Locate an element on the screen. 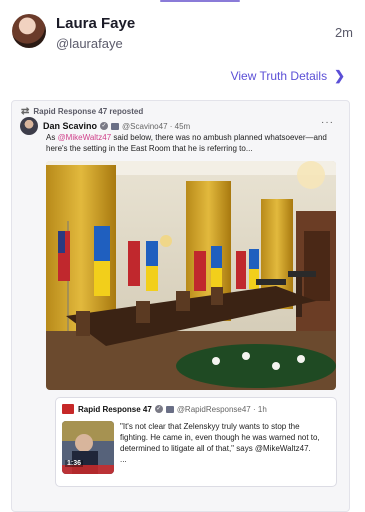 The width and height of the screenshot is (365, 512). inner-avatar is located at coordinates (29, 126).